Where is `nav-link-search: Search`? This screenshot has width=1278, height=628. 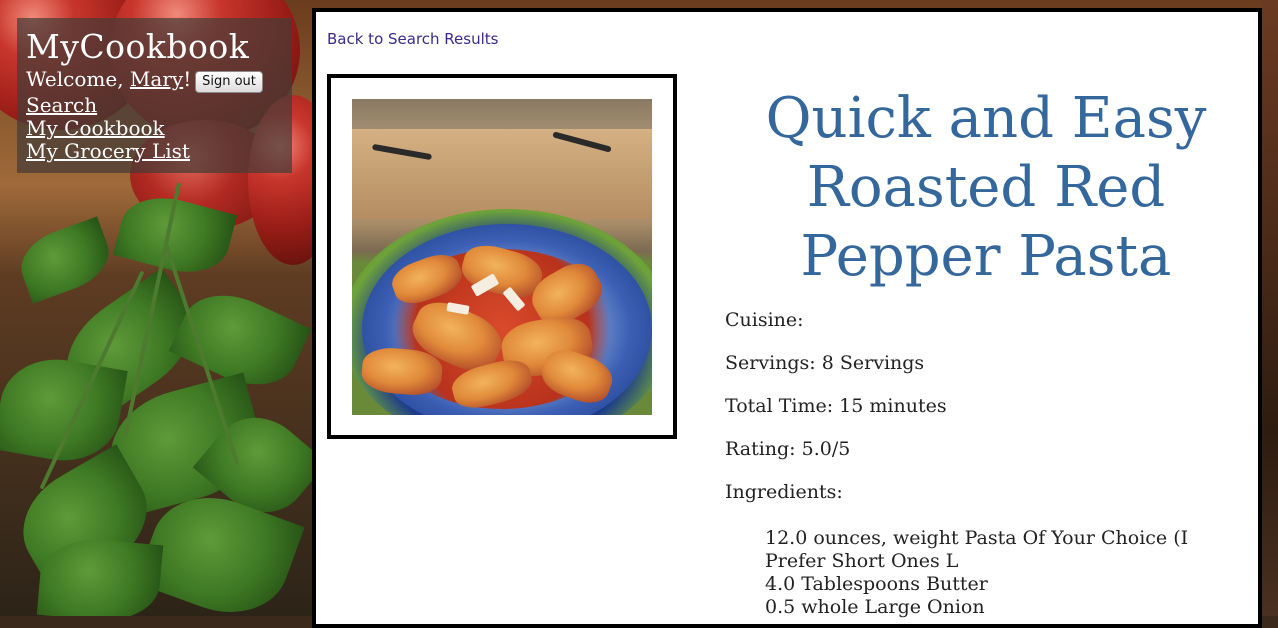 nav-link-search: Search is located at coordinates (108, 105).